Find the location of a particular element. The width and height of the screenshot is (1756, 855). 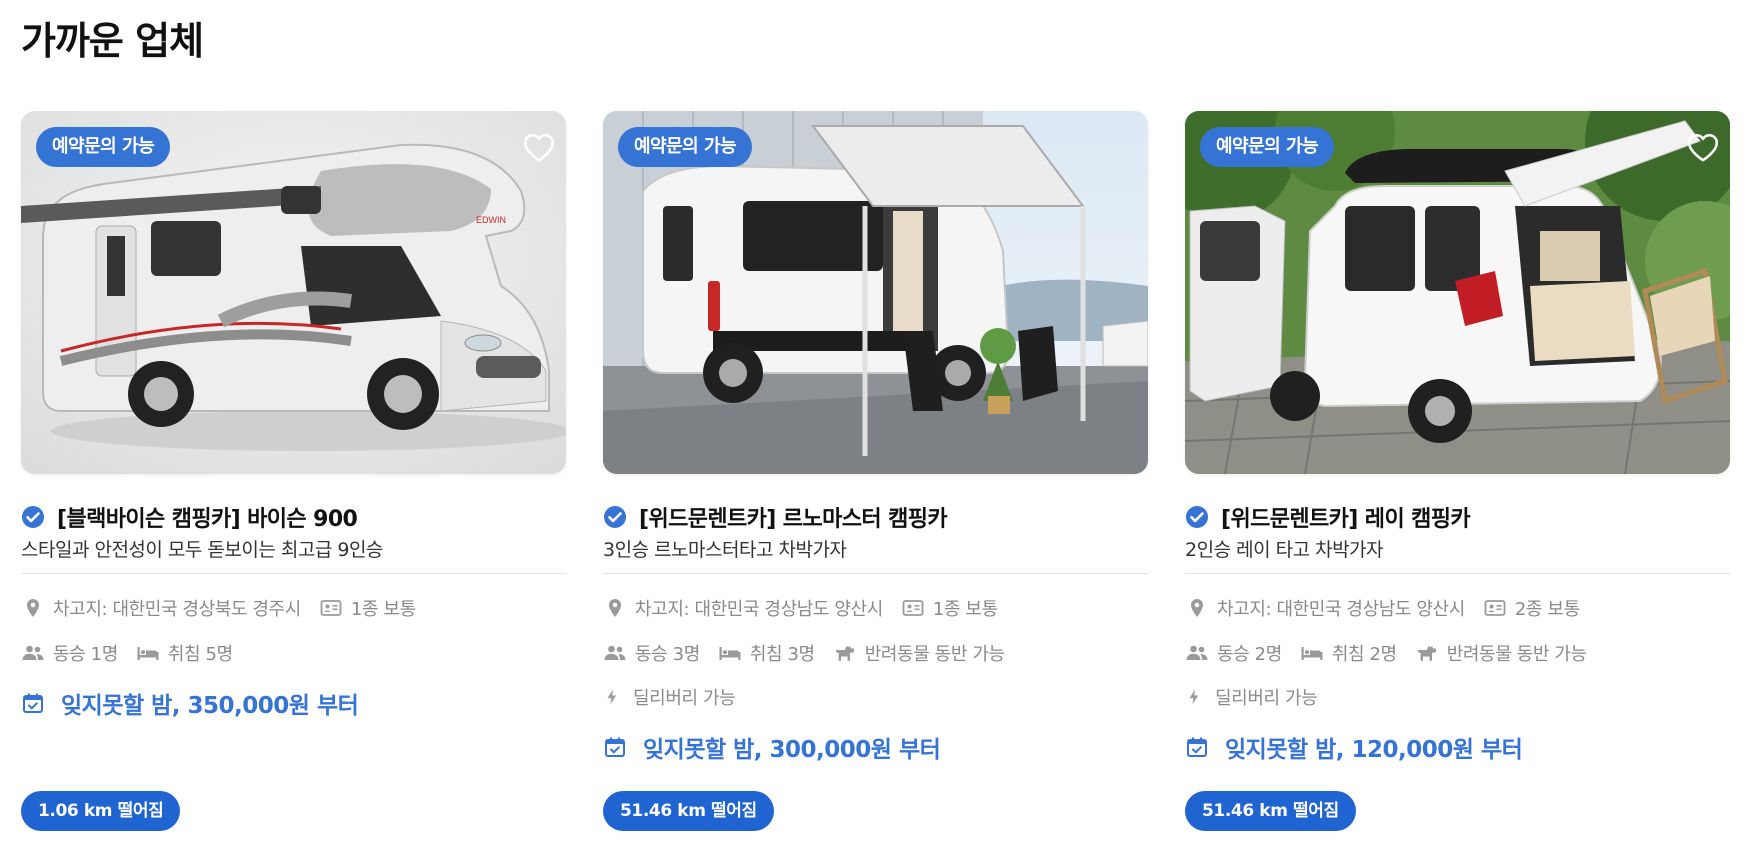

sleep-capacity: 취침 2명 is located at coordinates (1364, 654).